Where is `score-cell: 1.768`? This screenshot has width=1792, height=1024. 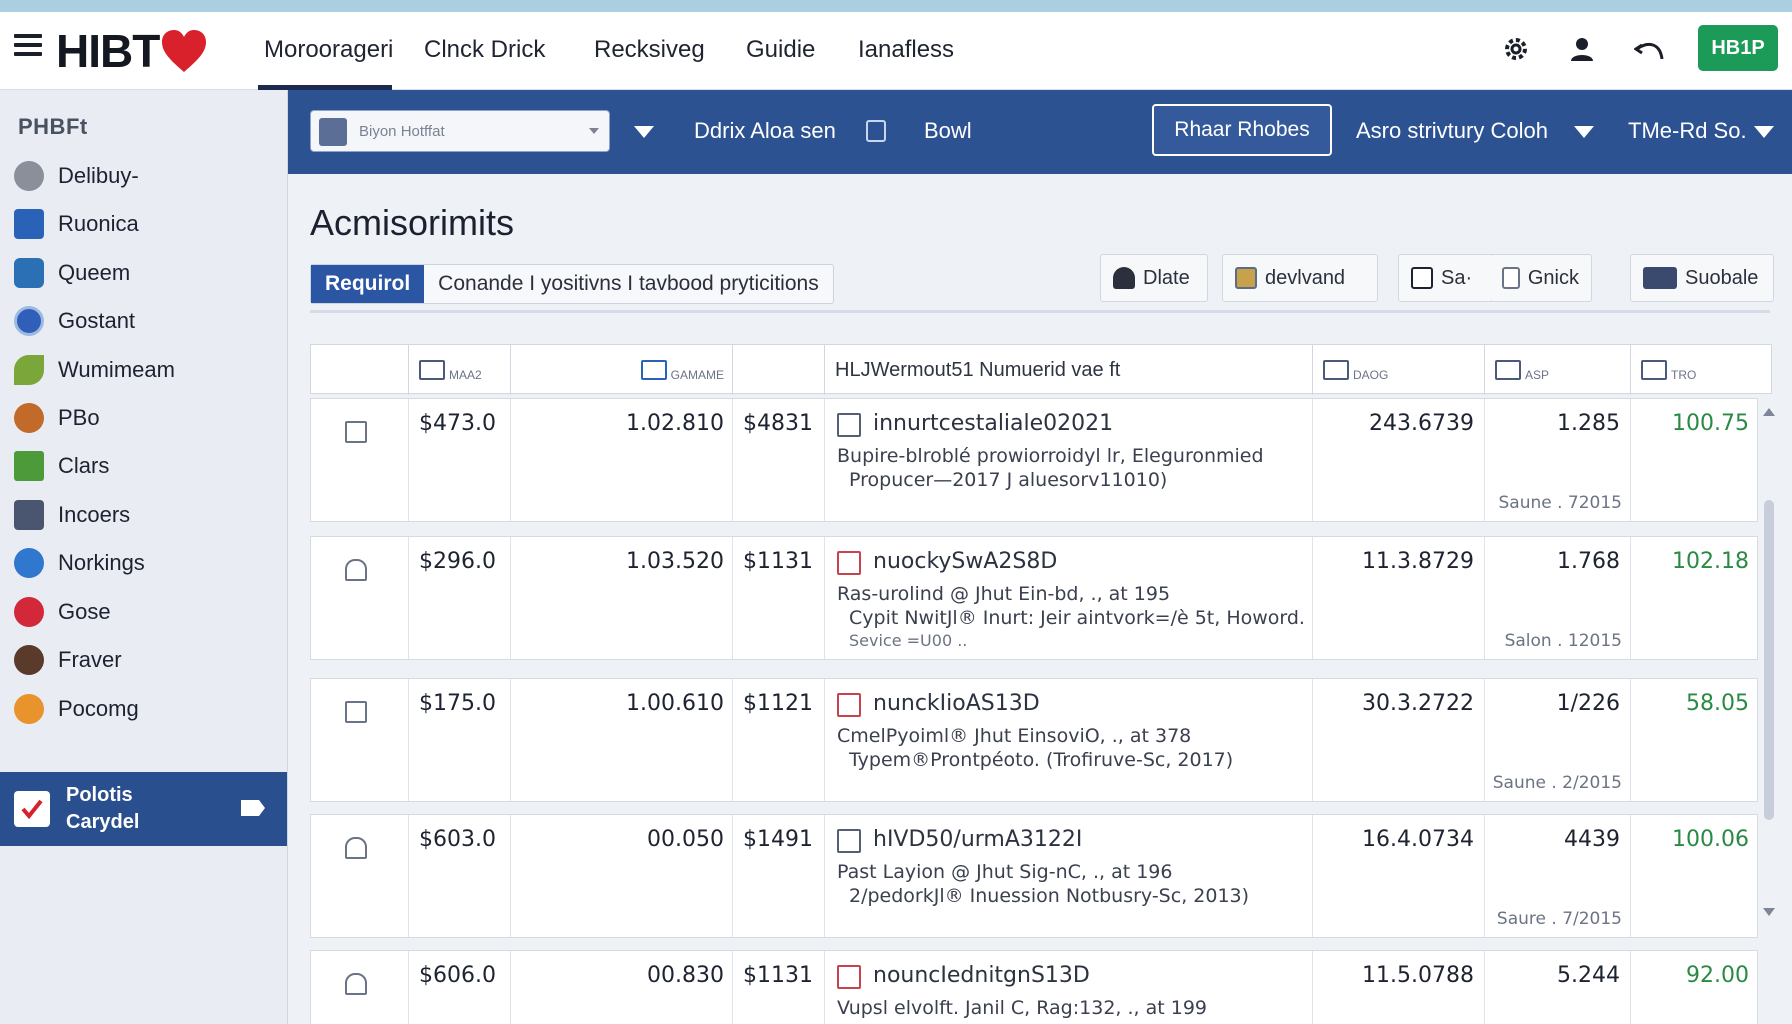 score-cell: 1.768 is located at coordinates (1588, 561).